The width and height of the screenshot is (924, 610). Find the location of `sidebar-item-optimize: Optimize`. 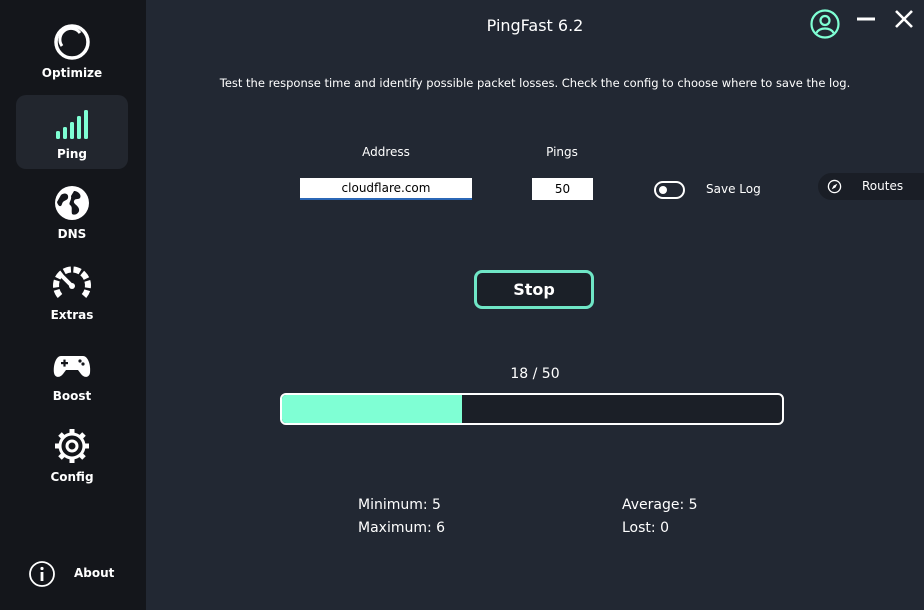

sidebar-item-optimize: Optimize is located at coordinates (72, 51).